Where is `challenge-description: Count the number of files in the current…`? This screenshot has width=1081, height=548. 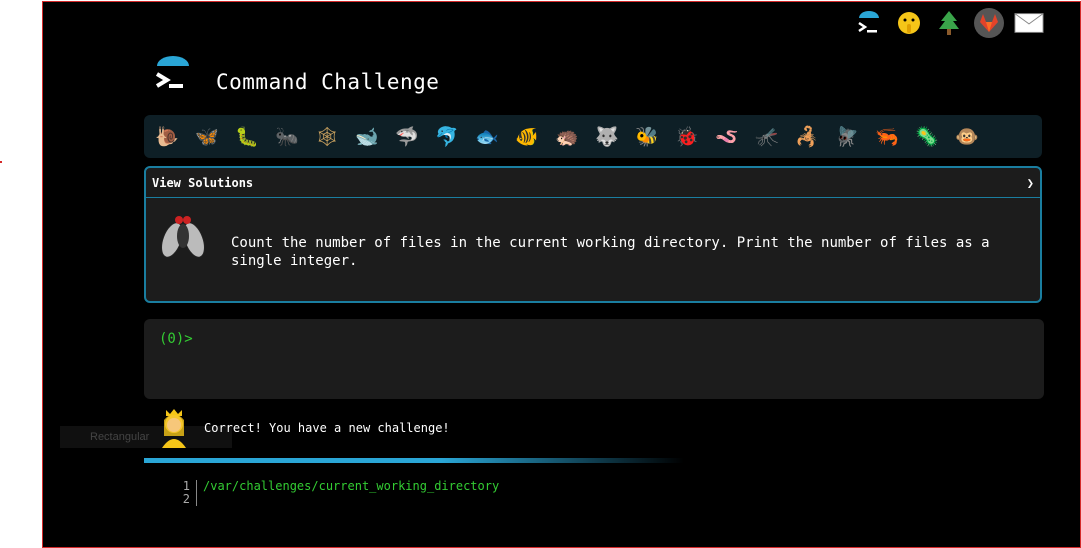 challenge-description: Count the number of files in the current… is located at coordinates (610, 252).